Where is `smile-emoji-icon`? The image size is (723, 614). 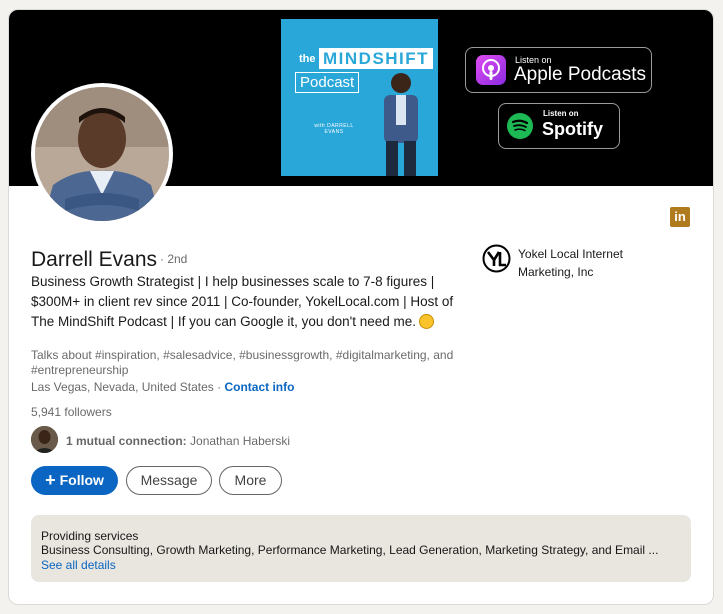
smile-emoji-icon is located at coordinates (427, 321).